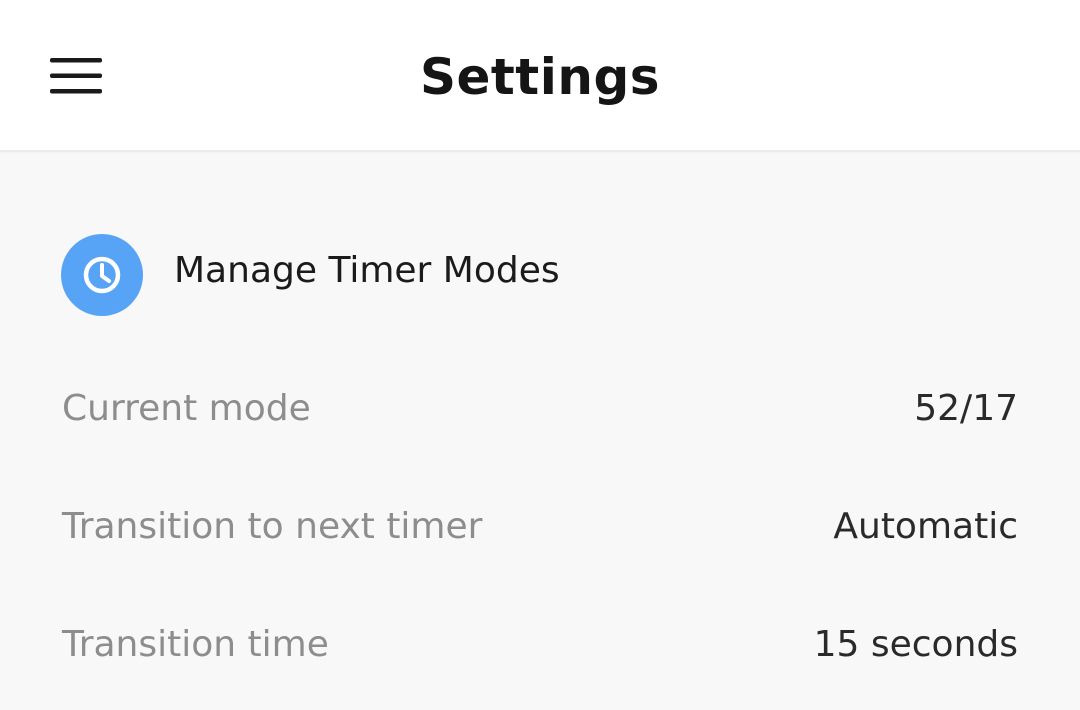 Image resolution: width=1080 pixels, height=710 pixels. I want to click on setting-label: Transition to next timer, so click(272, 526).